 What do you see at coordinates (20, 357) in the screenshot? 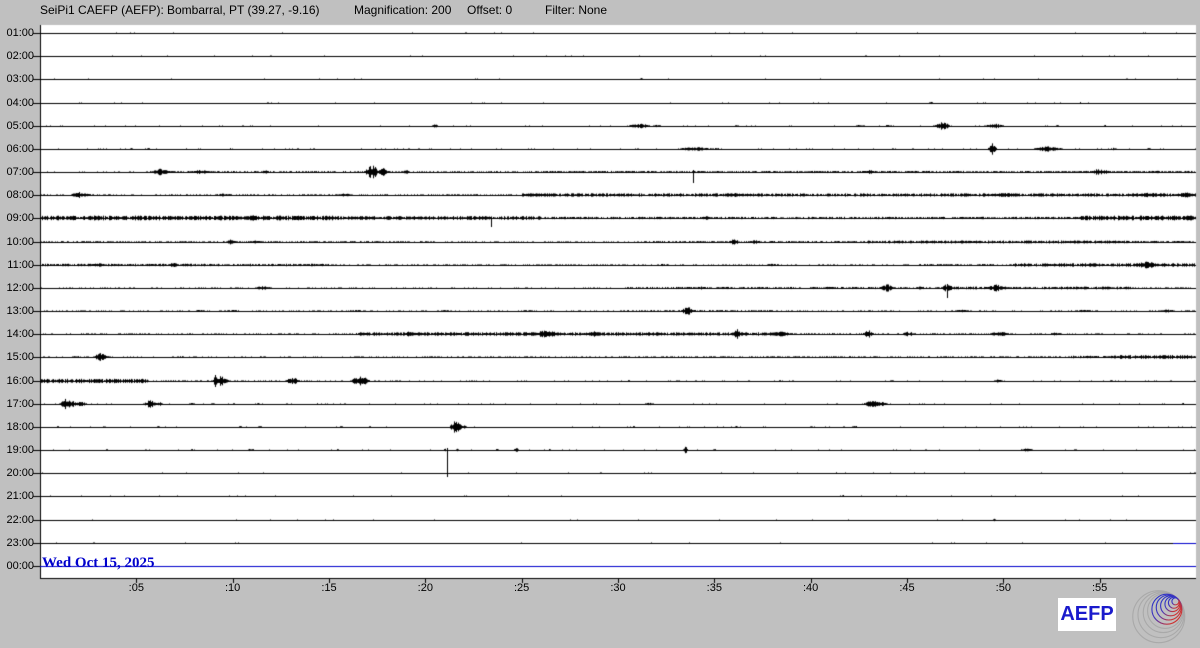
I see `hour-label: 15:00` at bounding box center [20, 357].